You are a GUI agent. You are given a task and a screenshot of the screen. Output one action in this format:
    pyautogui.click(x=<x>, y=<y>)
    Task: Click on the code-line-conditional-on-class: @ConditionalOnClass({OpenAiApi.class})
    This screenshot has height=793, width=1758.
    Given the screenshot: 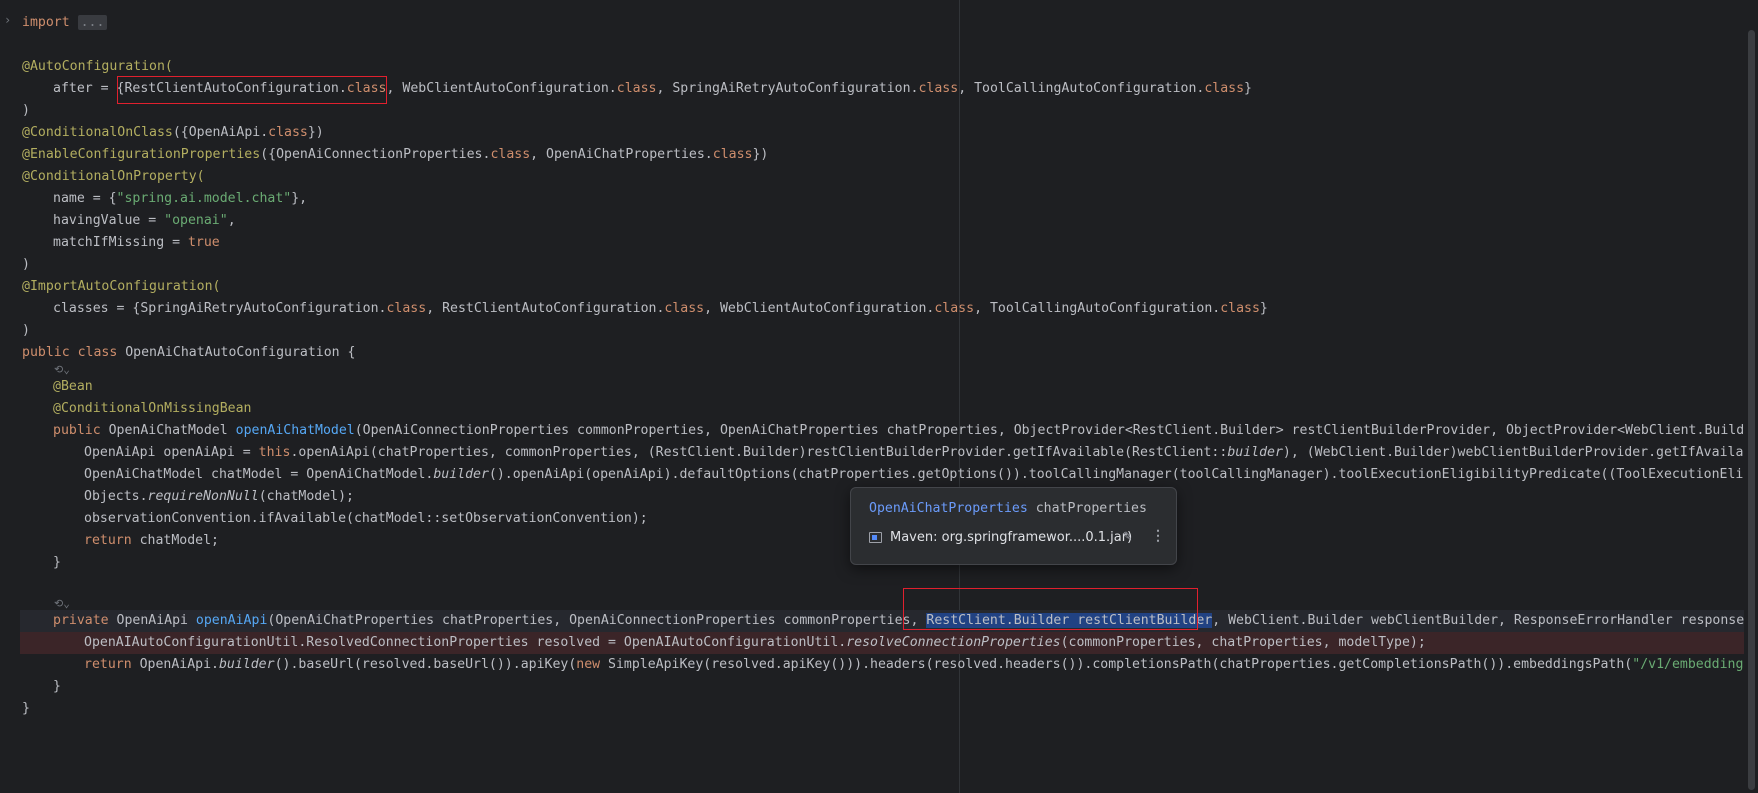 What is the action you would take?
    pyautogui.click(x=173, y=133)
    